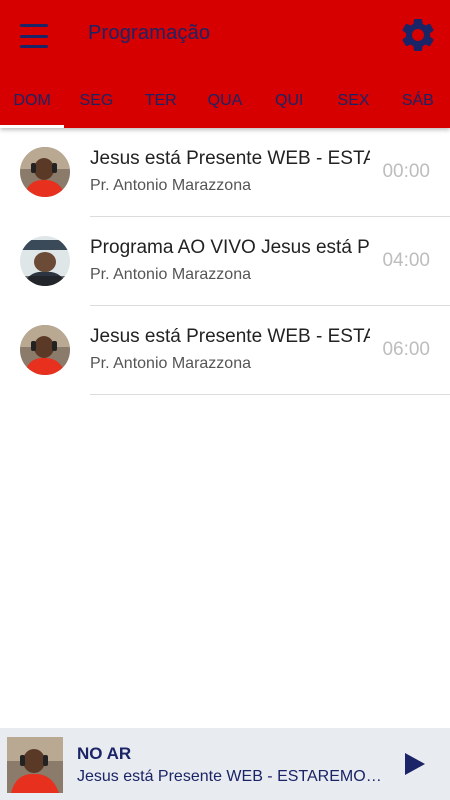  Describe the element at coordinates (406, 349) in the screenshot. I see `program-time: 06:00` at that location.